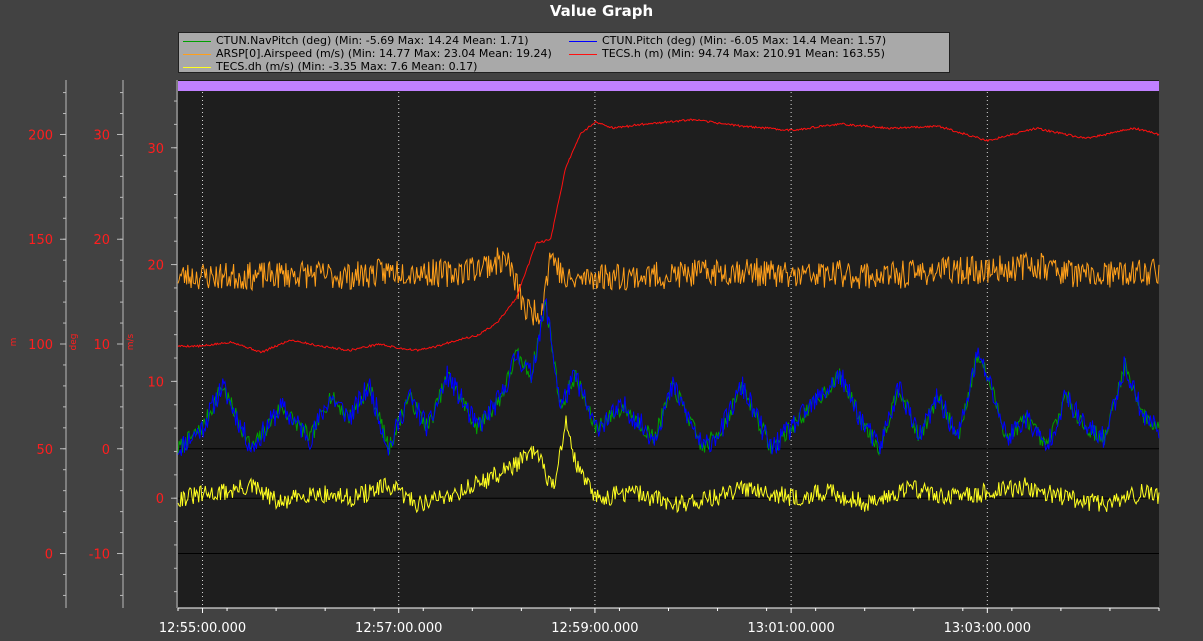 The height and width of the screenshot is (641, 1203). What do you see at coordinates (40, 240) in the screenshot?
I see `y-tick-label: 150` at bounding box center [40, 240].